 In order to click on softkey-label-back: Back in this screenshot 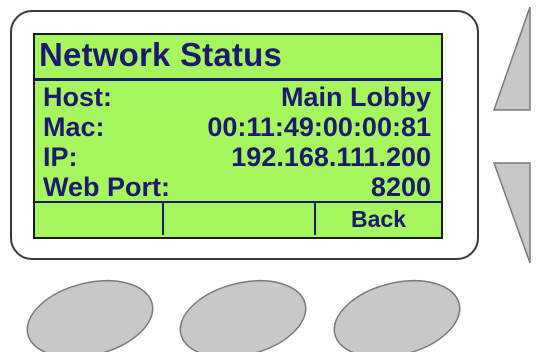, I will do `click(378, 219)`.